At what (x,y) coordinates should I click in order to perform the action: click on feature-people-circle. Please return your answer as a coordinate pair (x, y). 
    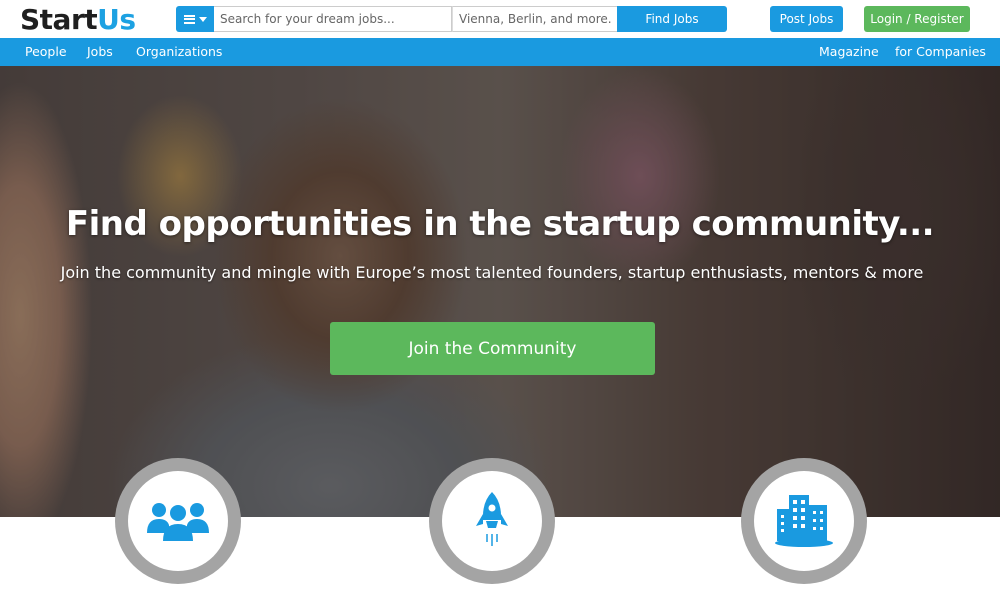
    Looking at the image, I should click on (178, 521).